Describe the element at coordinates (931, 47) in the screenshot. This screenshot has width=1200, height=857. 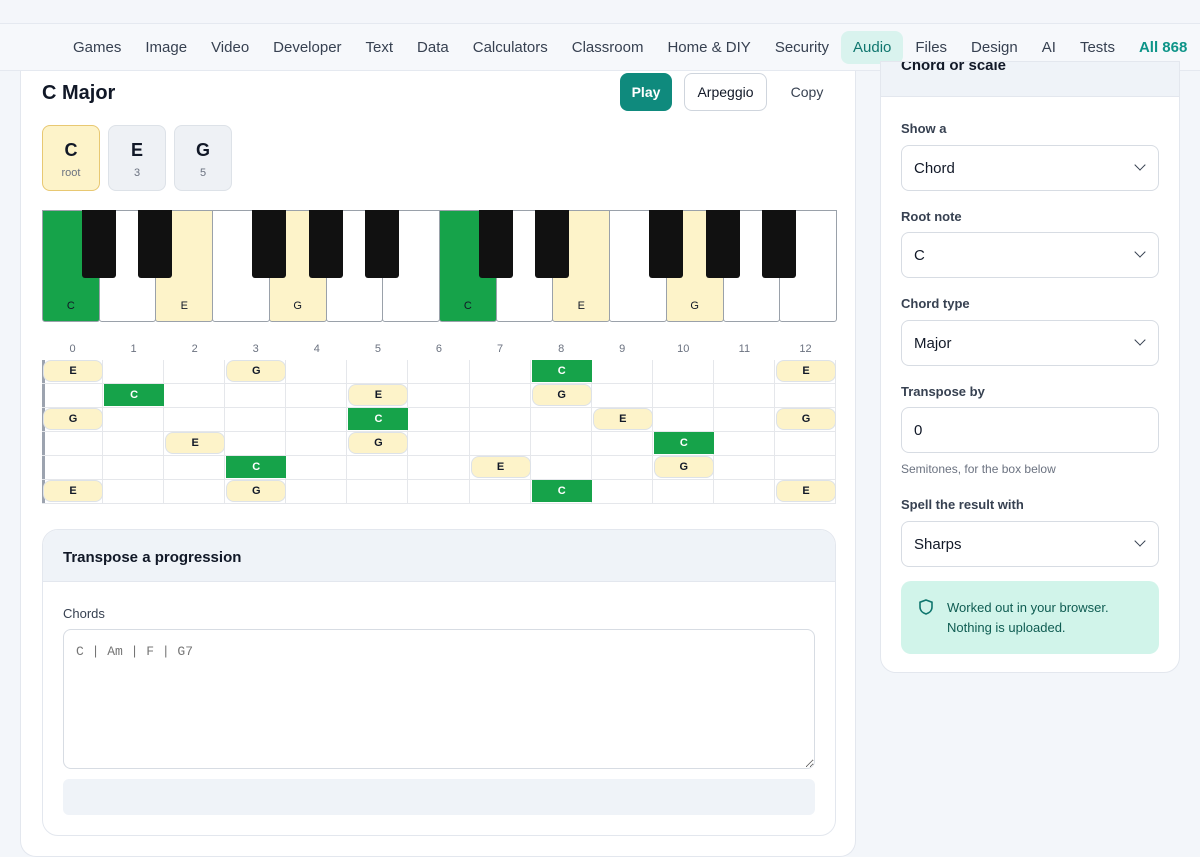
I see `nav-item-files: Files` at that location.